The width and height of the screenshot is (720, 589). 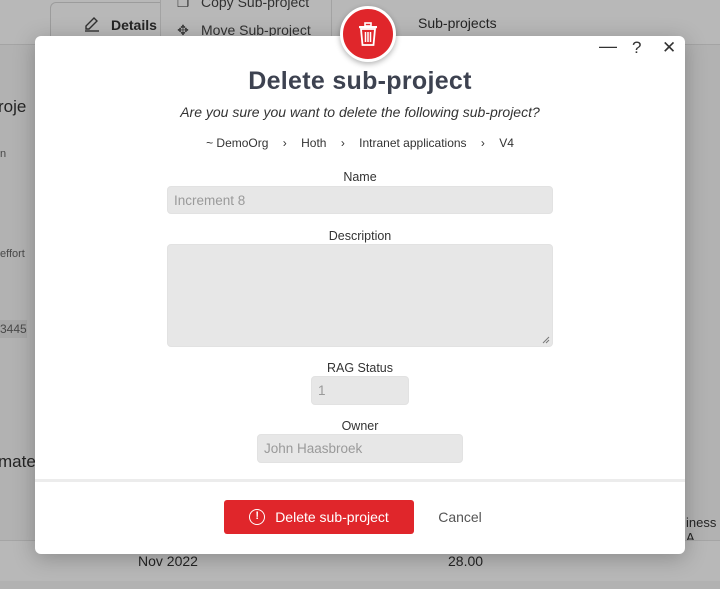 I want to click on name-label: Name, so click(x=360, y=177).